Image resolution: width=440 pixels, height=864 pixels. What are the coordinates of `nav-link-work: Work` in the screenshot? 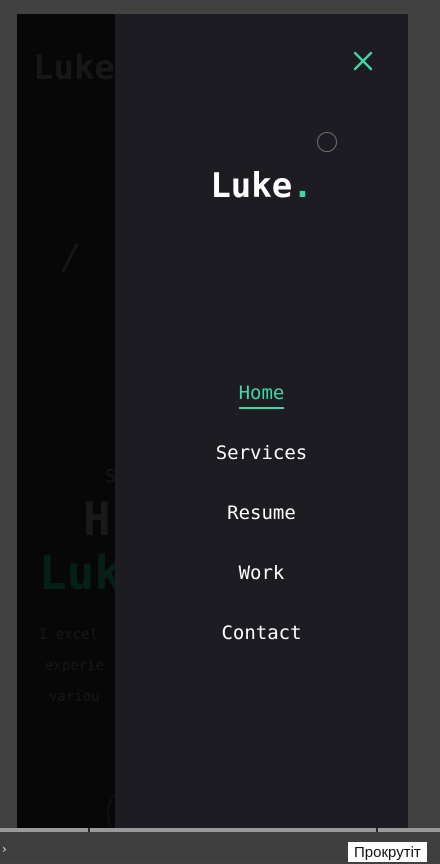 It's located at (262, 574).